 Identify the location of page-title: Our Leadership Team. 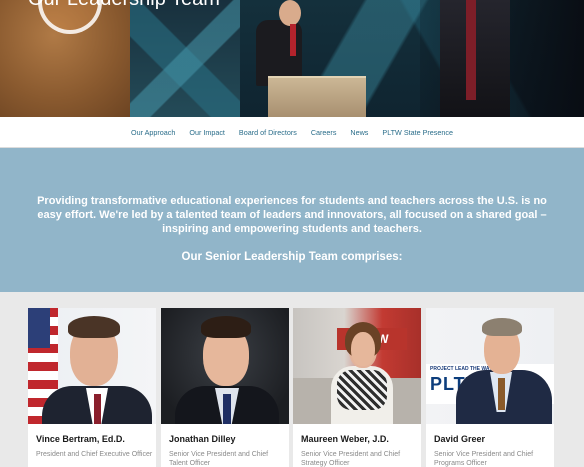
(124, 5).